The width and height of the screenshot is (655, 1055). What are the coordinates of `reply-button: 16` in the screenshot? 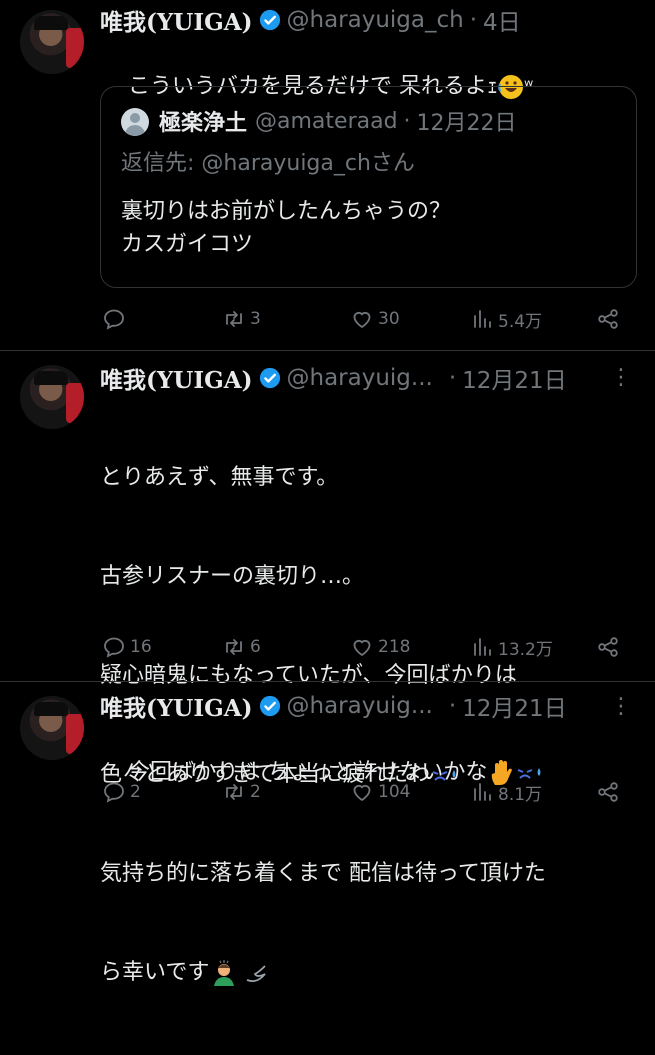 It's located at (127, 647).